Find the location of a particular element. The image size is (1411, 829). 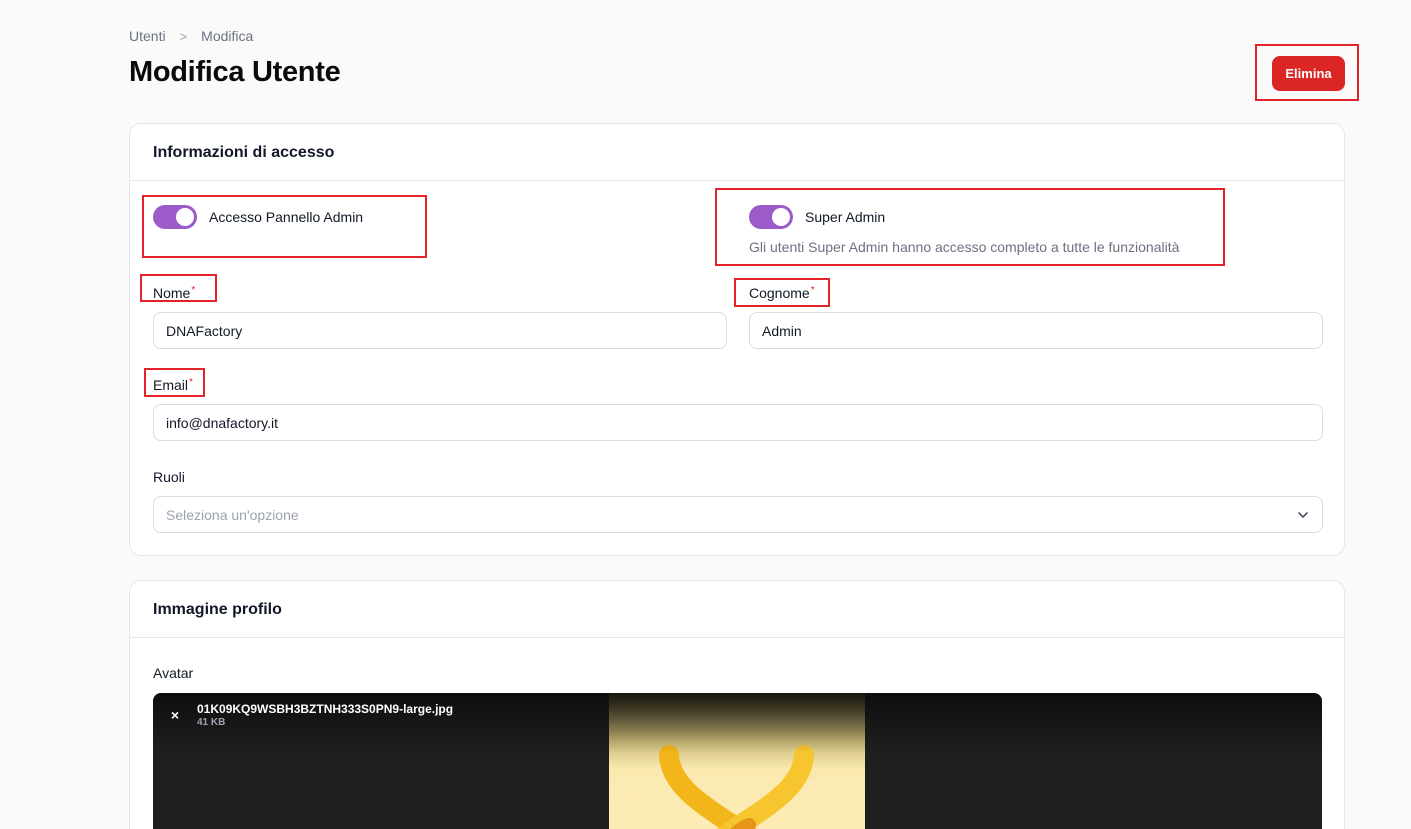

chevron-right-icon: > is located at coordinates (183, 36).